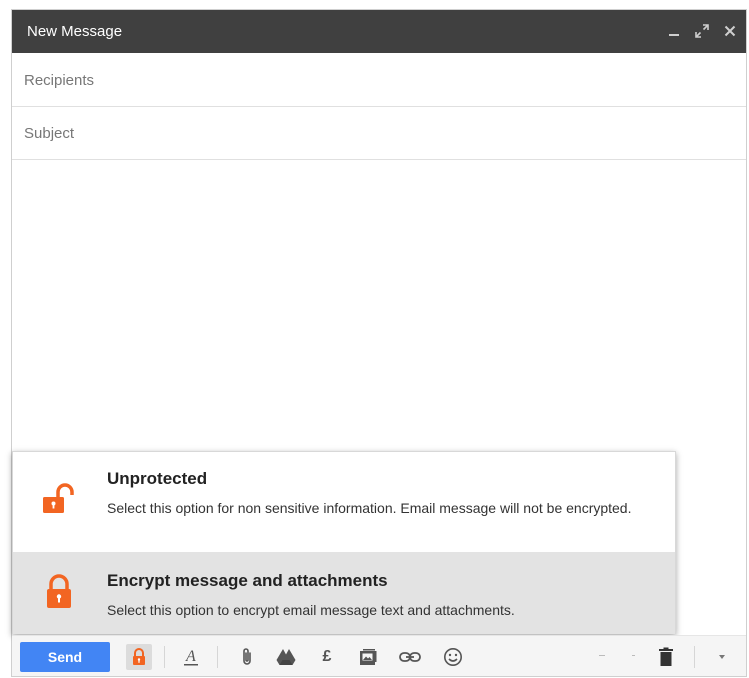 This screenshot has width=749, height=678. I want to click on subject-row, so click(379, 133).